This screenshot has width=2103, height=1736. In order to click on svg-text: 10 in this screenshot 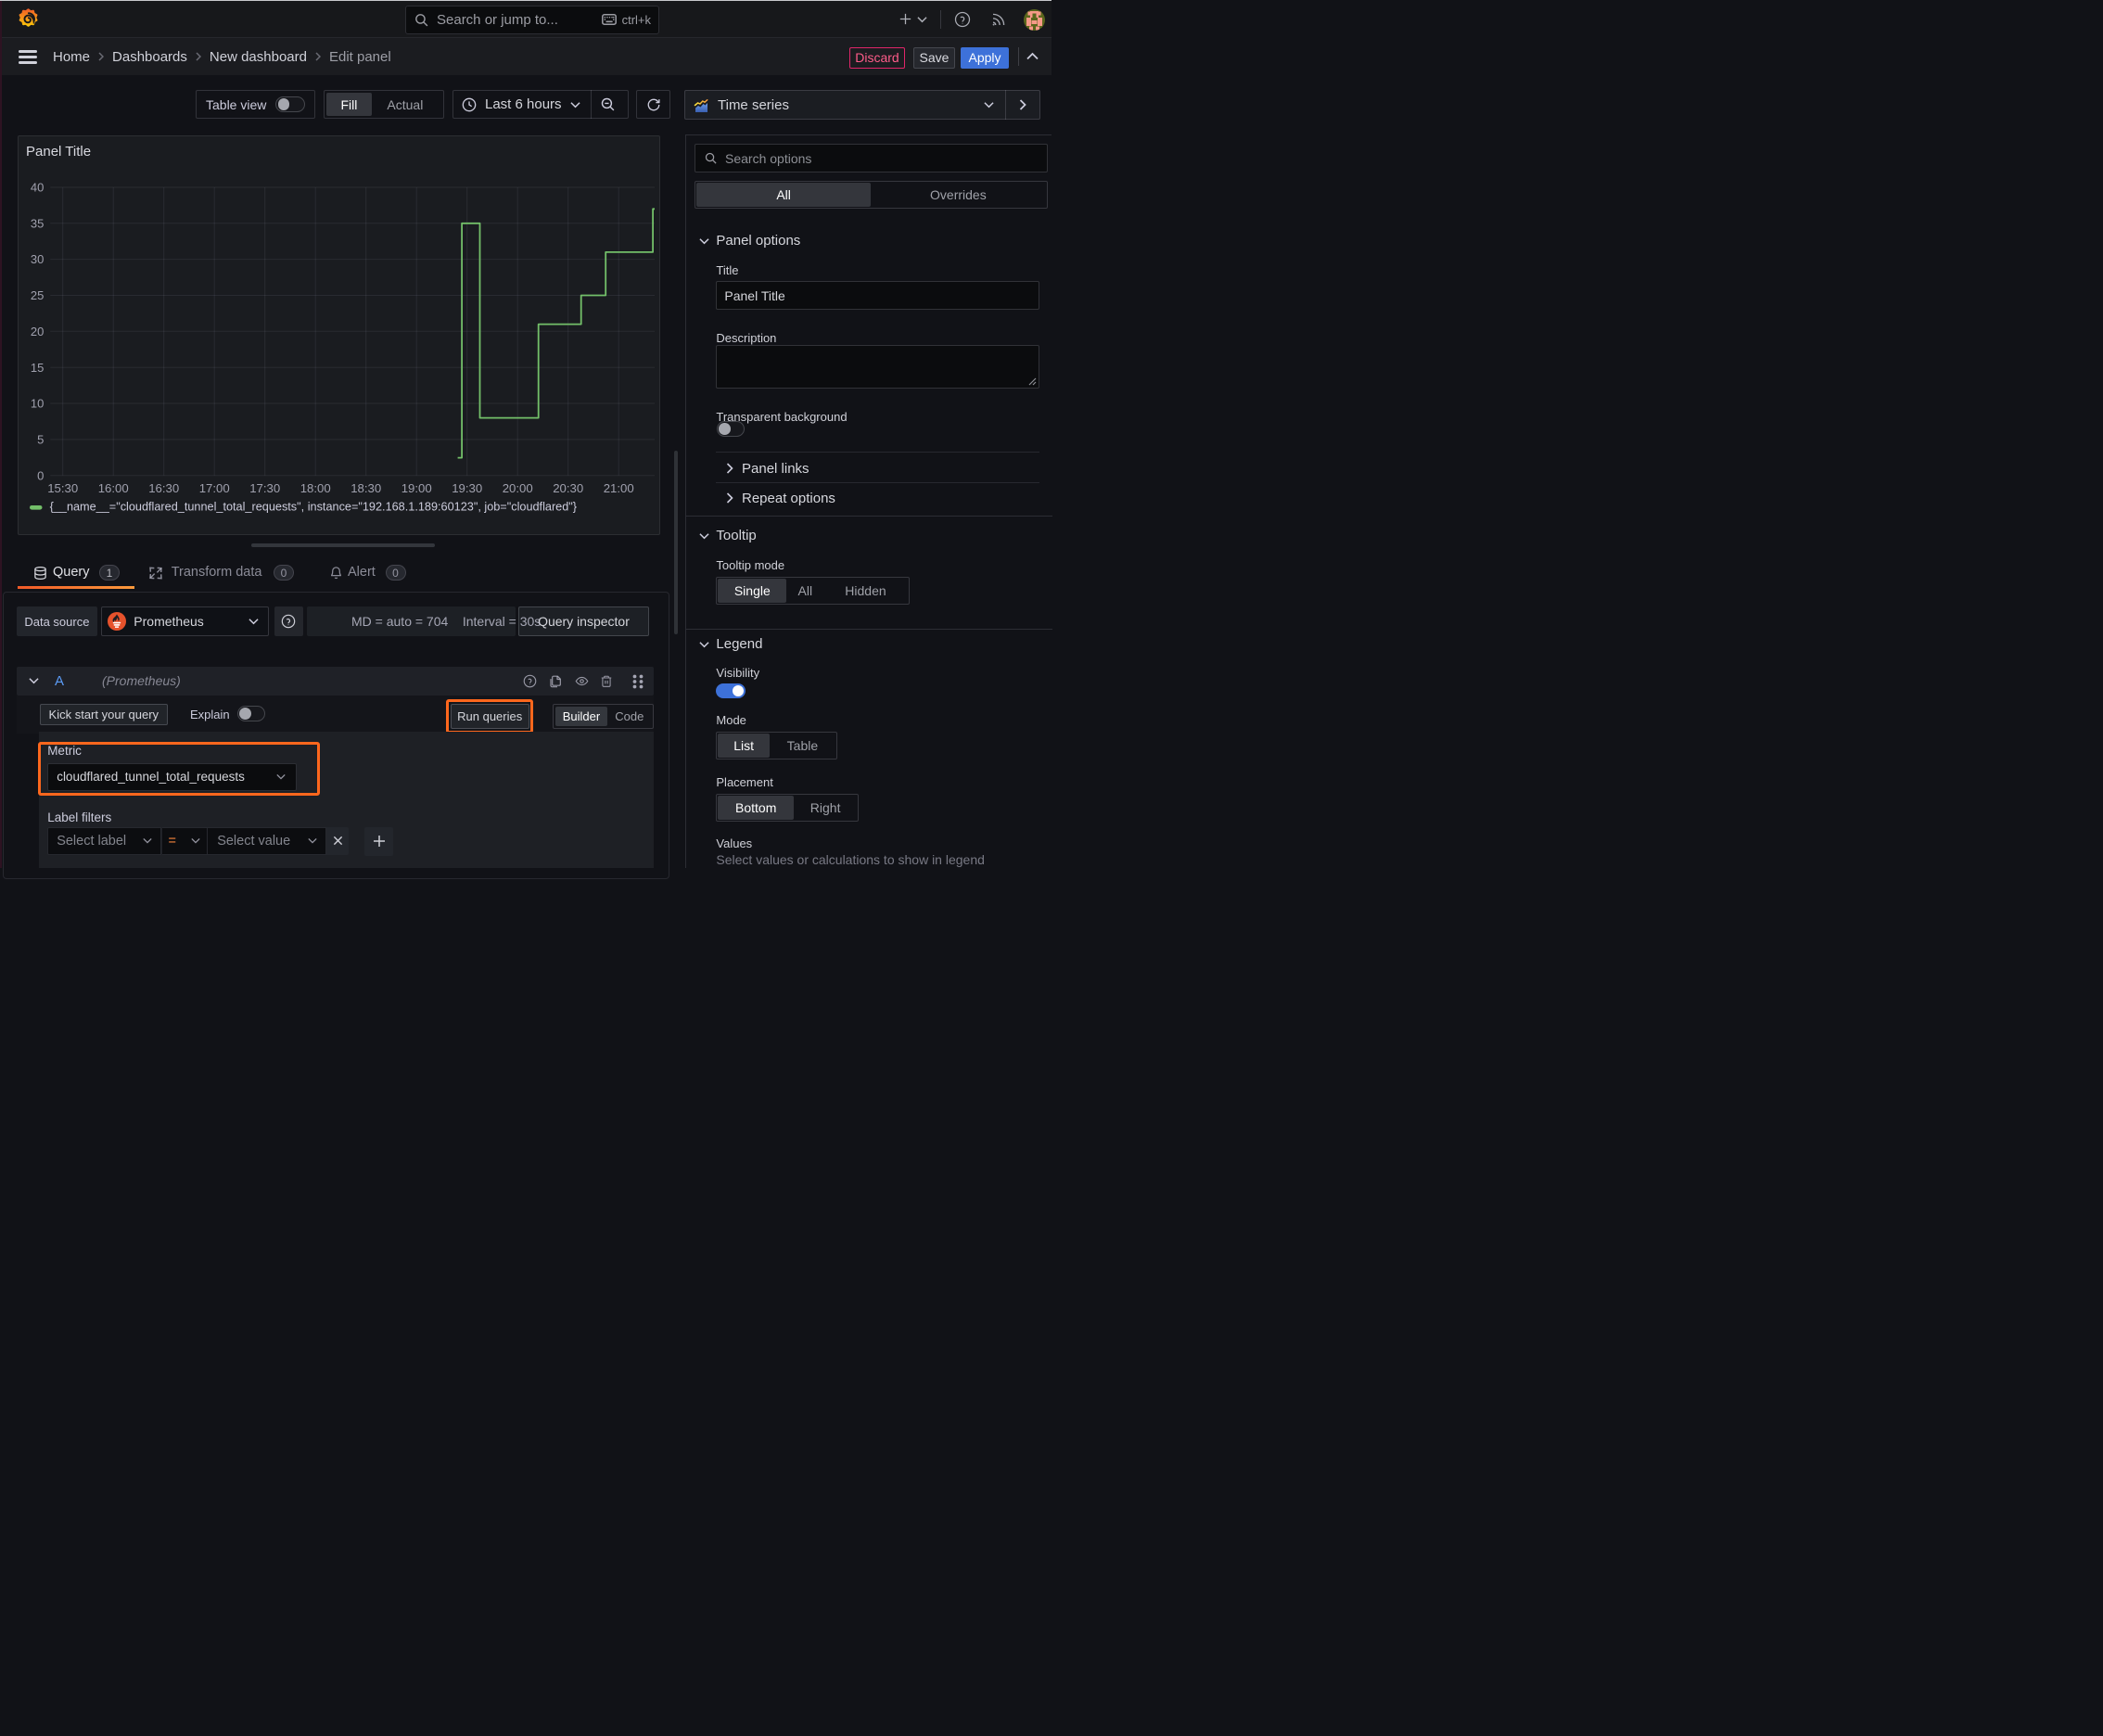, I will do `click(37, 404)`.